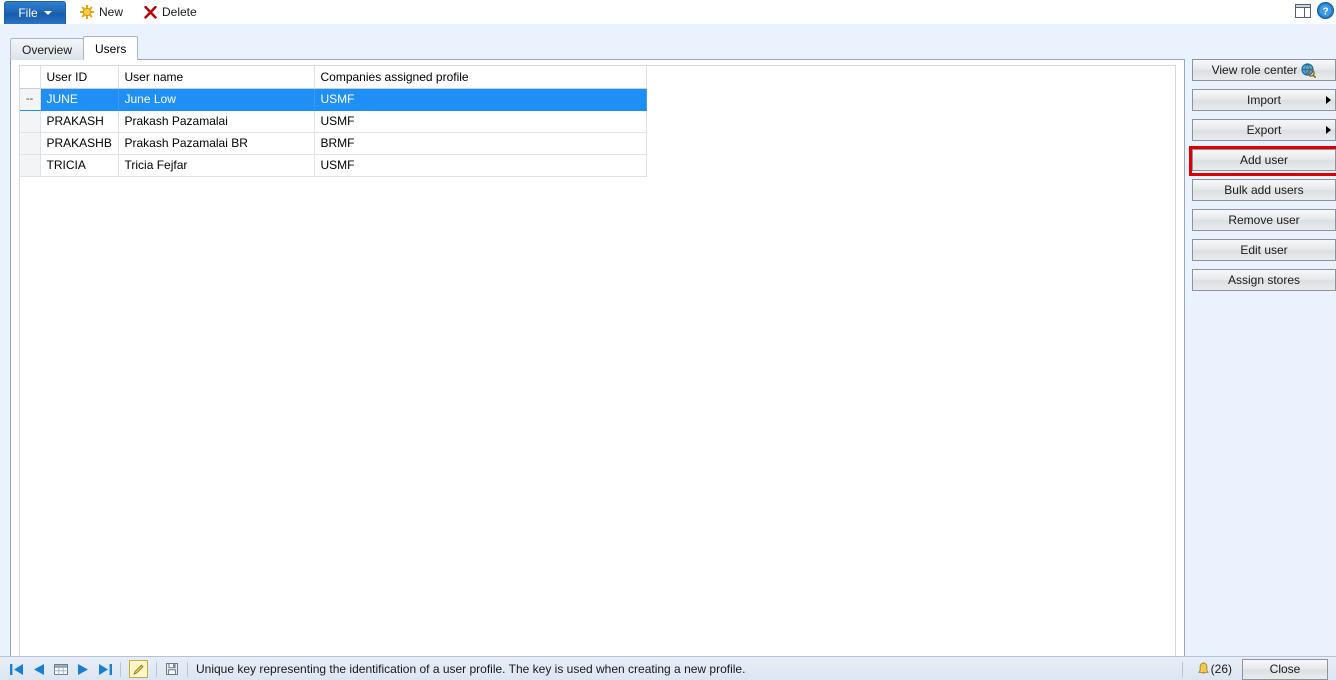 This screenshot has height=680, width=1336. Describe the element at coordinates (216, 143) in the screenshot. I see `cell-user-name: Prakash Pazamalai BR` at that location.